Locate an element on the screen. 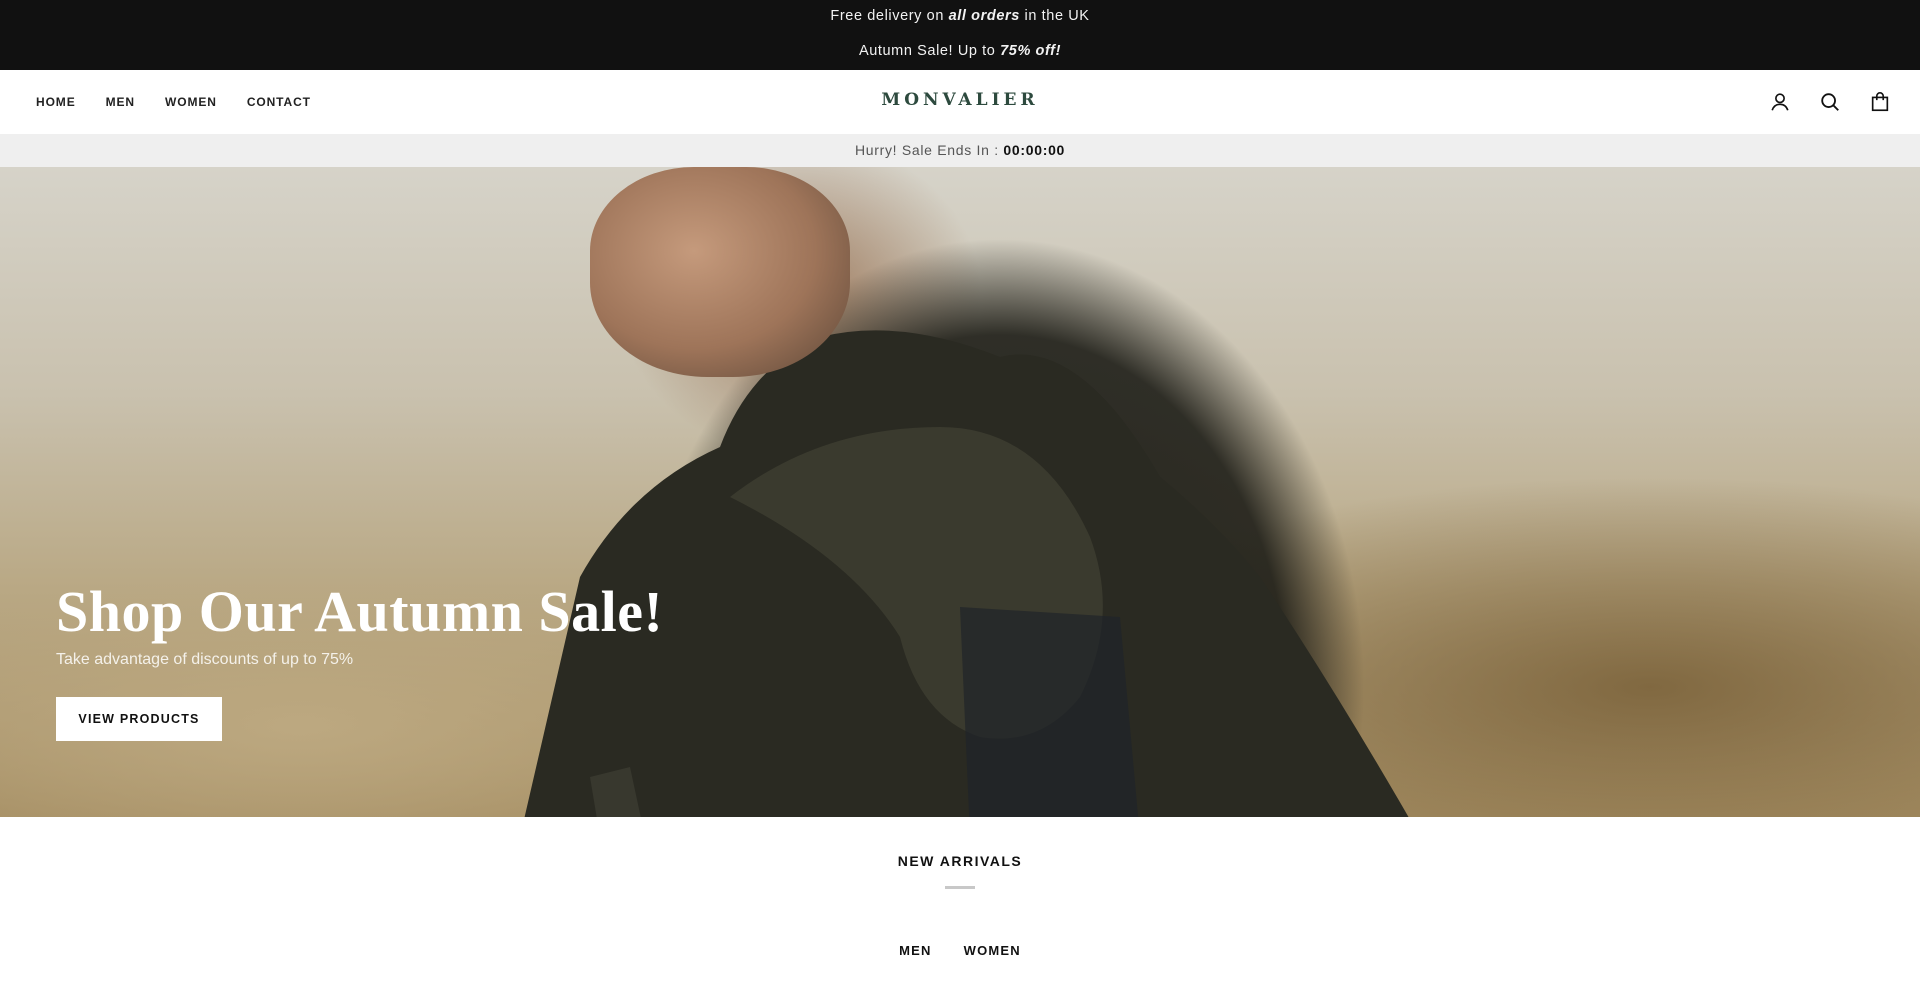 This screenshot has width=1920, height=993. account-icon is located at coordinates (1780, 102).